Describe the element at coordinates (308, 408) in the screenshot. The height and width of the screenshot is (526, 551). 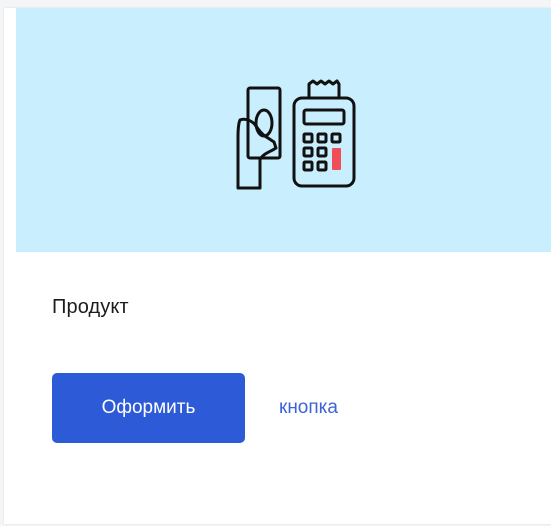
I see `secondary-link-button: кнопка` at that location.